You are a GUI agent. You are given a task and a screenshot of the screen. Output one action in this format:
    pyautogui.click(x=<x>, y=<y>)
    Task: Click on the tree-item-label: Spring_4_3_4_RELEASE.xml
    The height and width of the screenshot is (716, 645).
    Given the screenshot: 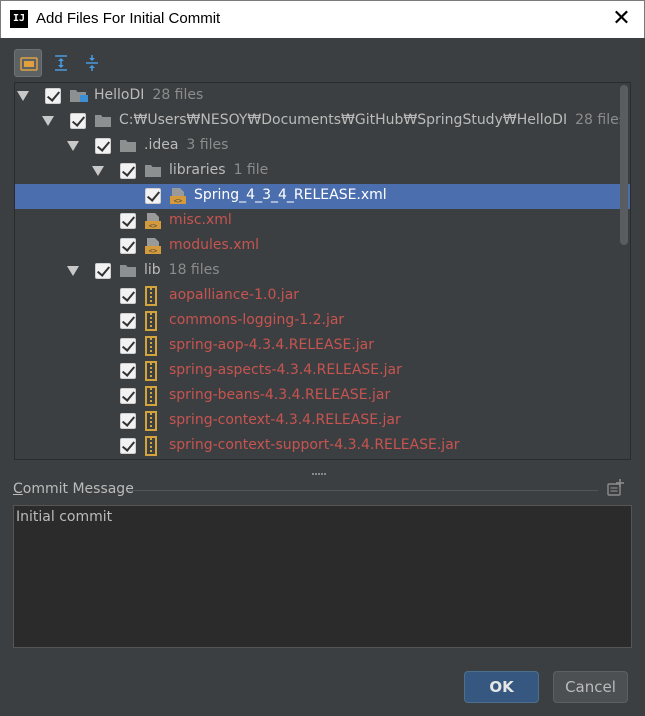 What is the action you would take?
    pyautogui.click(x=290, y=195)
    